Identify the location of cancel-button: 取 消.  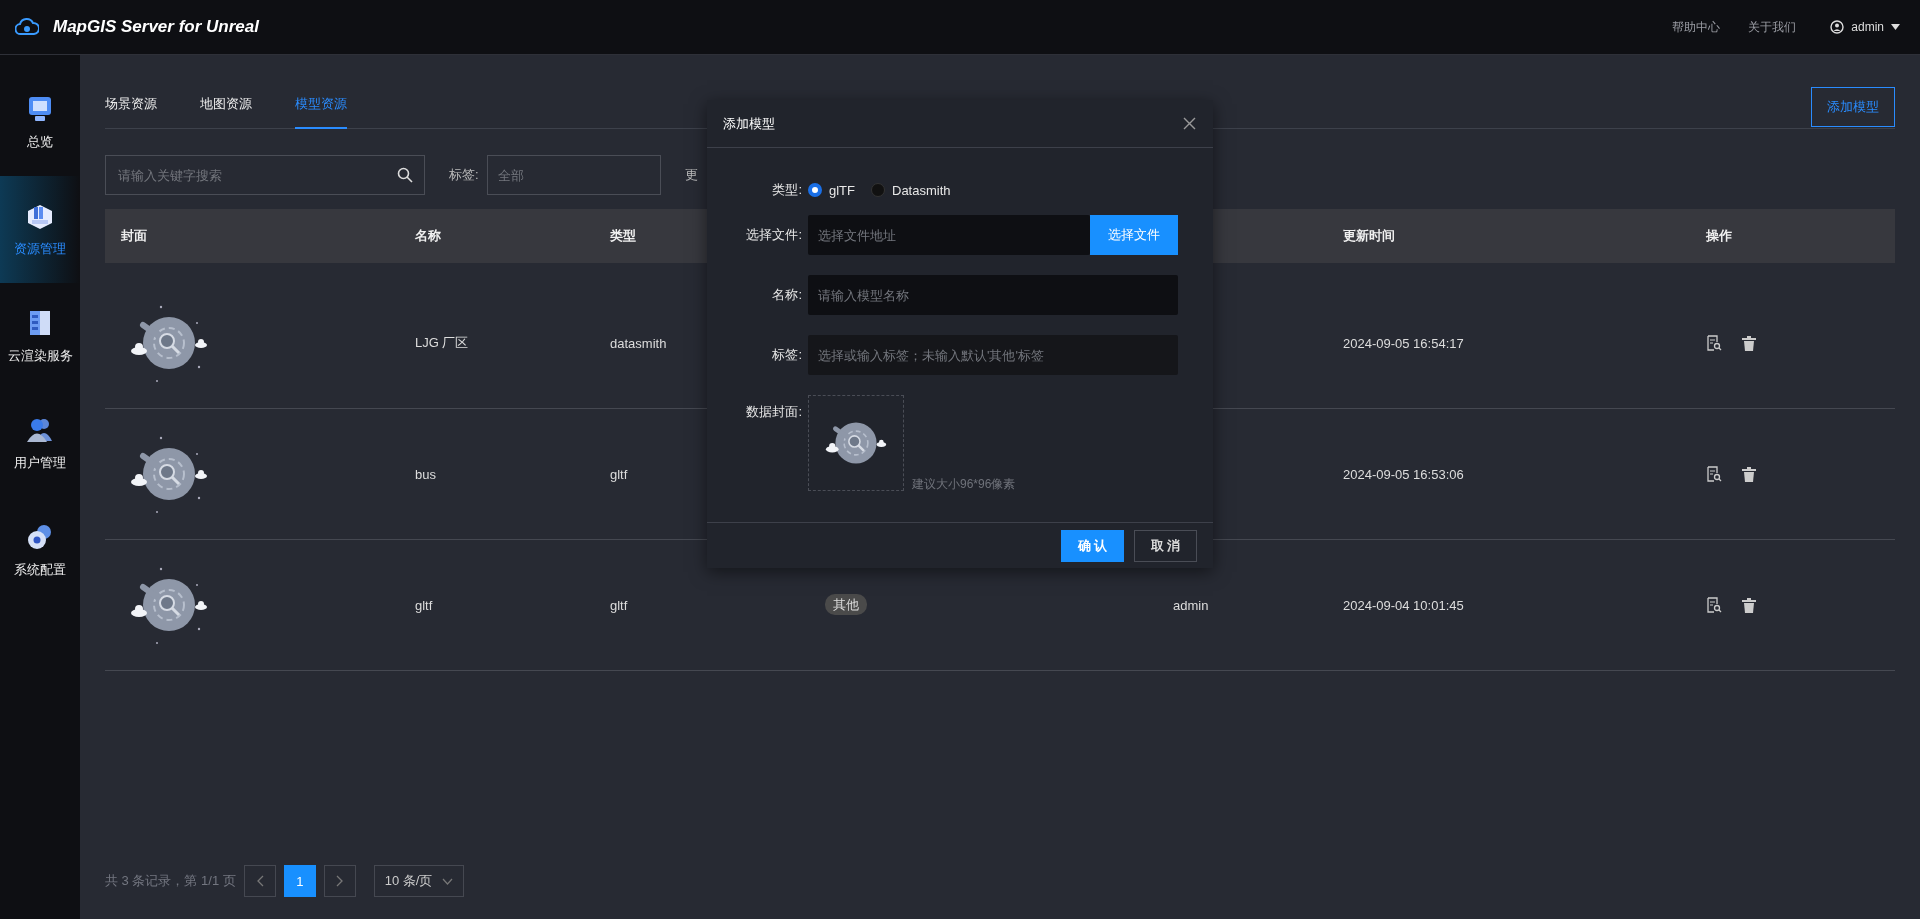
(1165, 545).